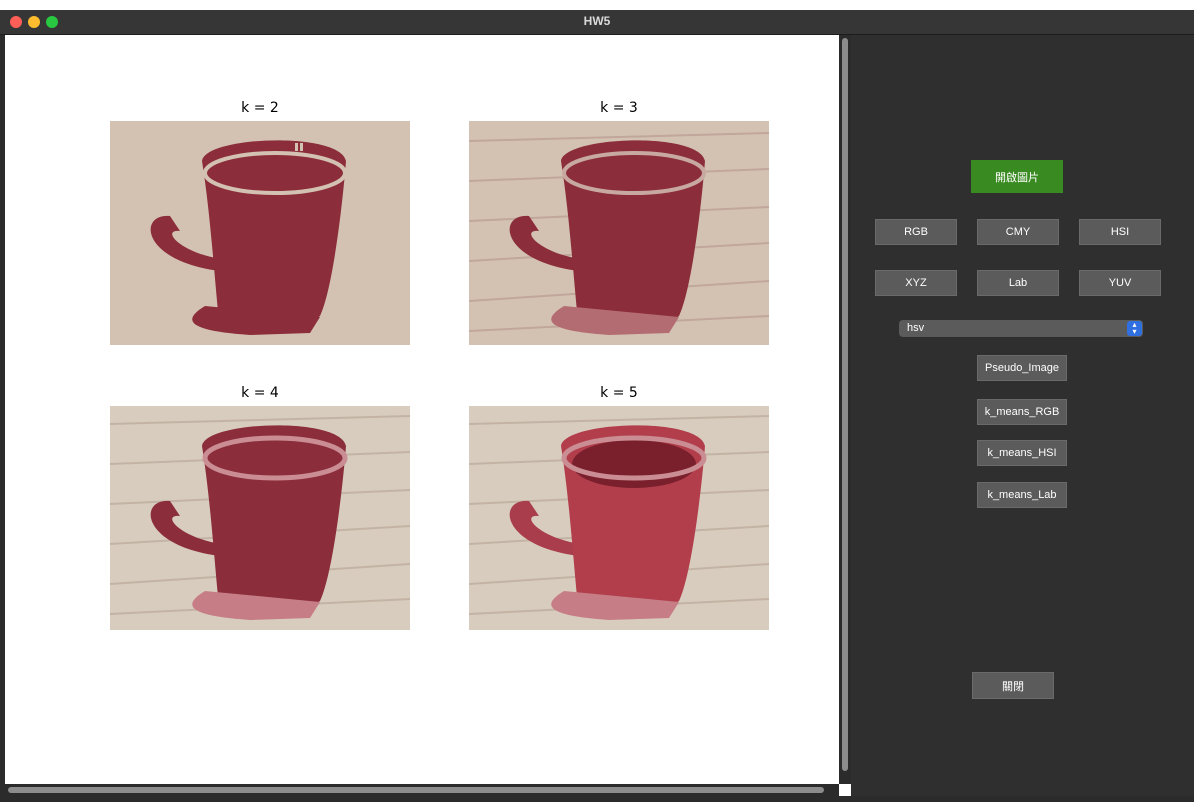  I want to click on colormap-select-value: hsv, so click(916, 328).